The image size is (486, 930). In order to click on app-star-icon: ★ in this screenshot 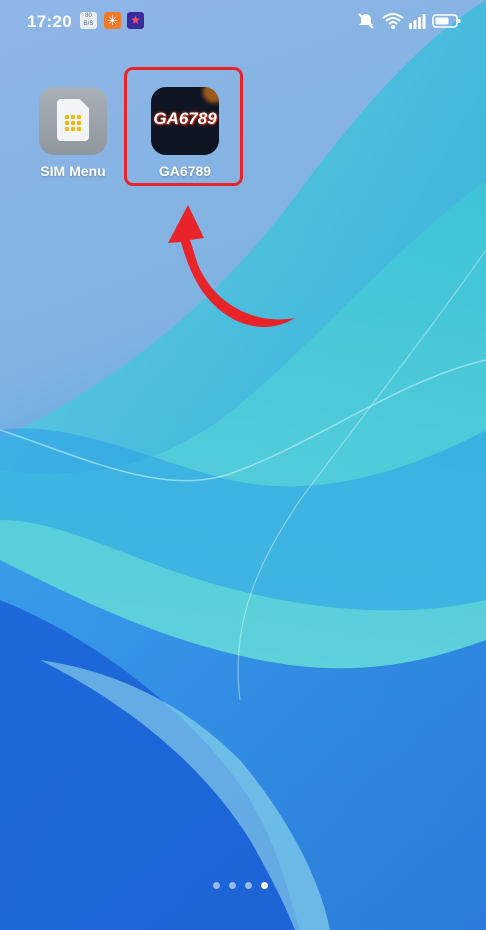, I will do `click(135, 20)`.